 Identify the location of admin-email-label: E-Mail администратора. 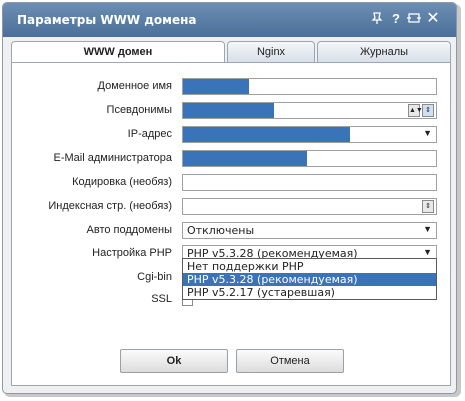
(113, 158).